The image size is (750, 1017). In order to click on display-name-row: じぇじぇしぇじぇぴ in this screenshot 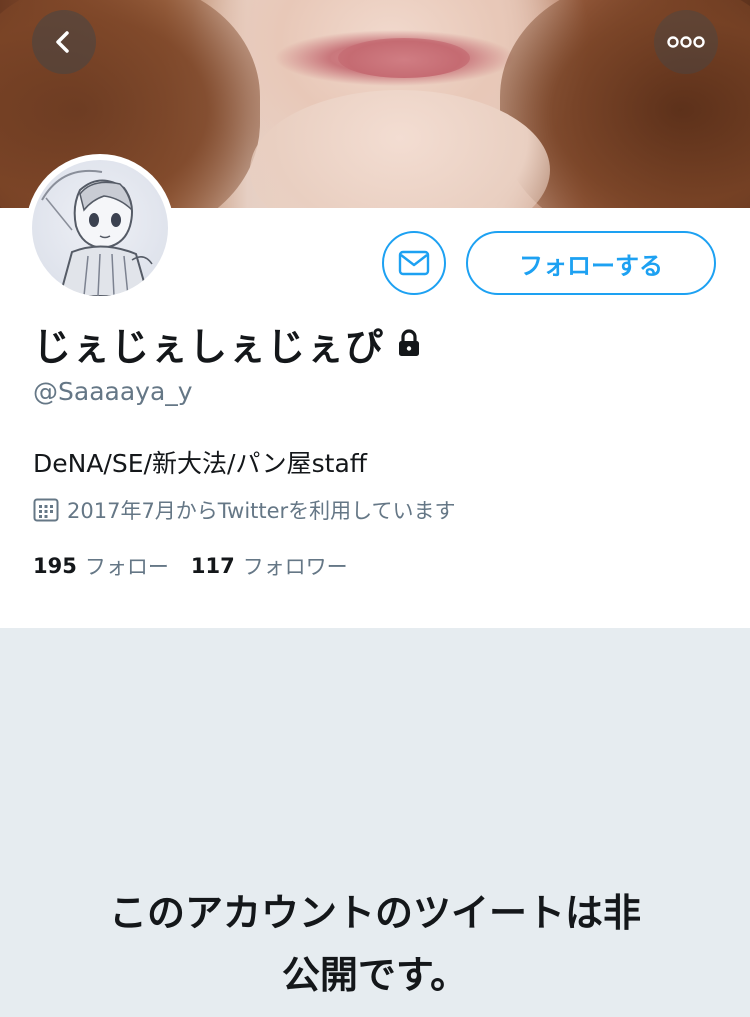, I will do `click(228, 343)`.